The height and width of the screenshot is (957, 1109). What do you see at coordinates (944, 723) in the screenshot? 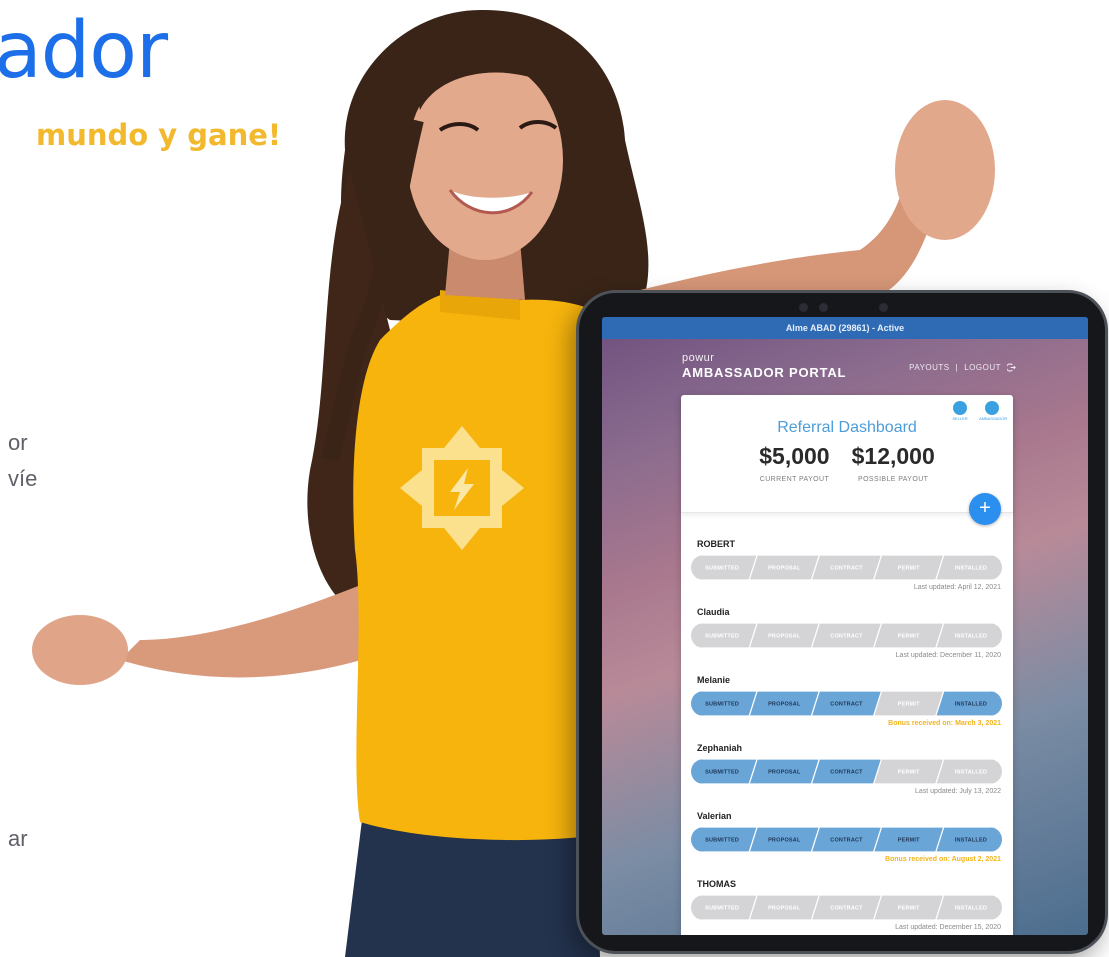
I see `bonus-note: Bonus received on: March 3, 2021` at bounding box center [944, 723].